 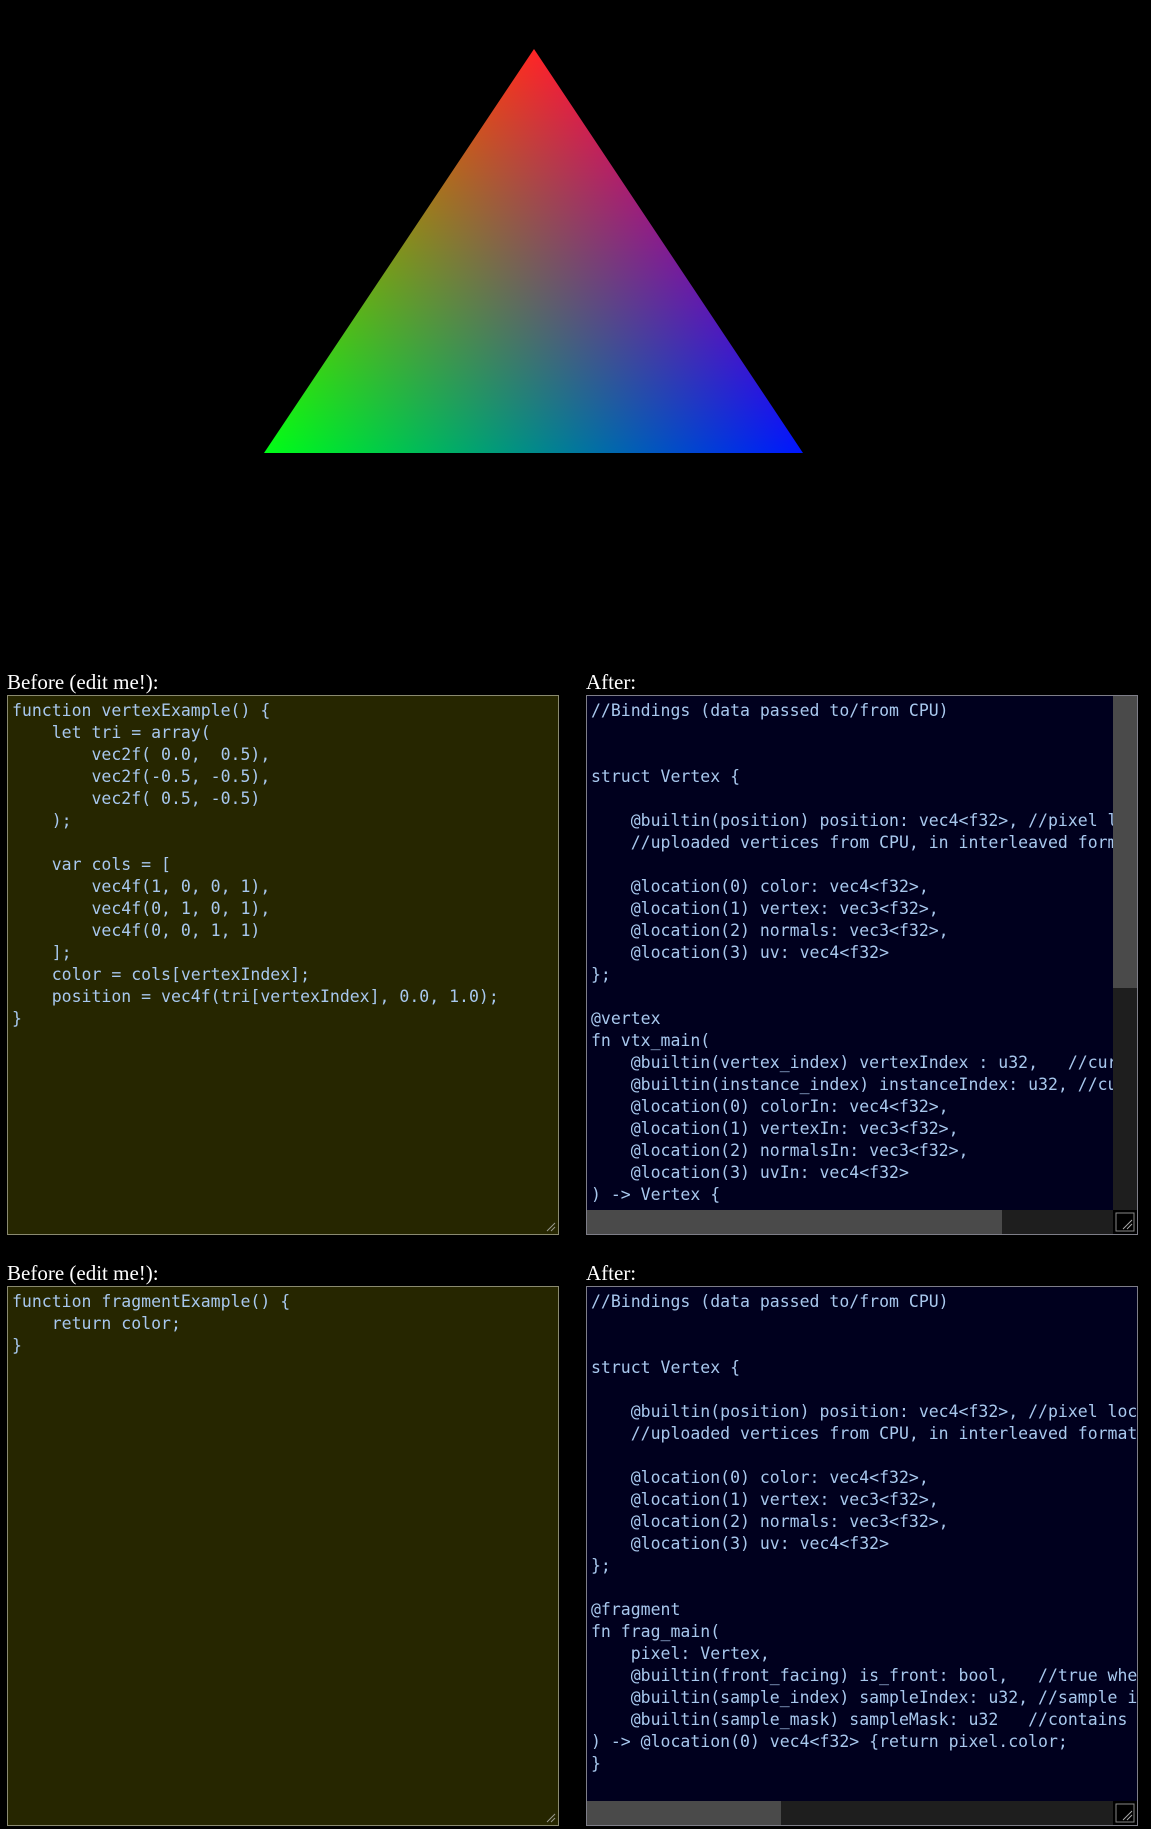 I want to click on fragment-after-label: After:, so click(x=611, y=1273).